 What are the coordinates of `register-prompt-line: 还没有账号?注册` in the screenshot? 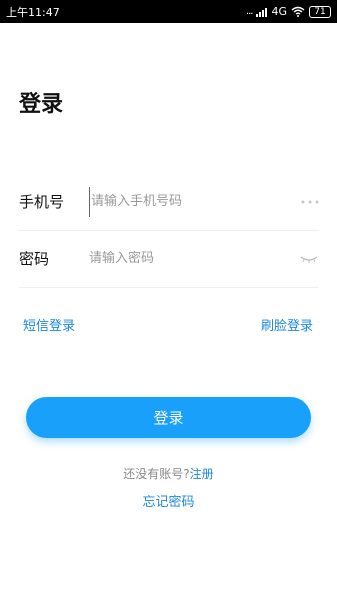 It's located at (168, 473).